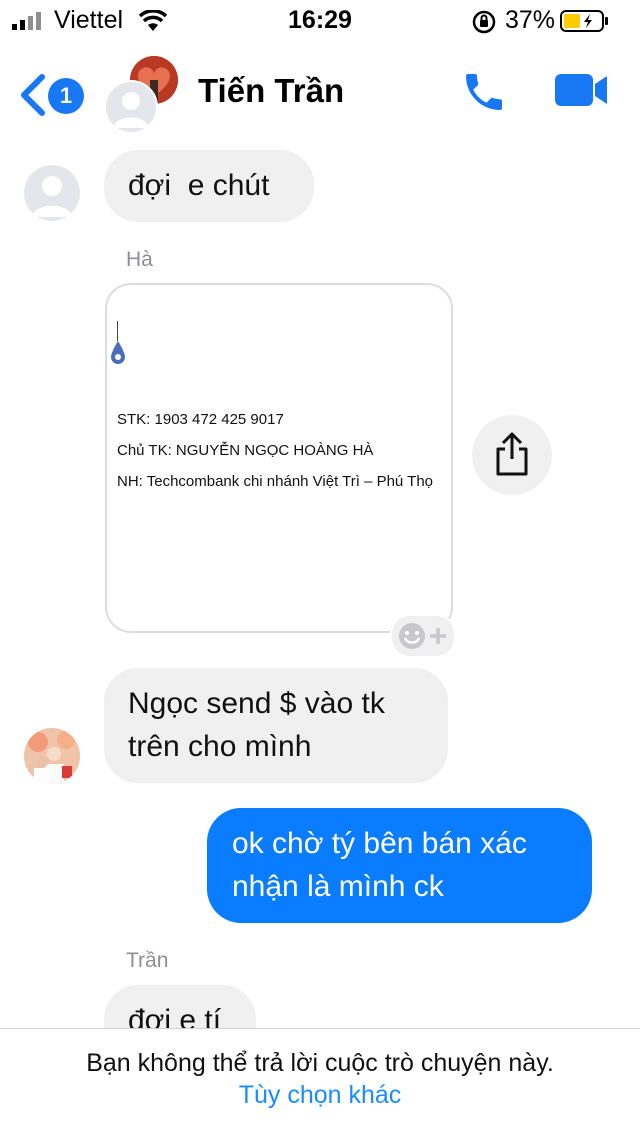 The width and height of the screenshot is (640, 1137). What do you see at coordinates (245, 450) in the screenshot?
I see `account-holder: Chủ TK: NGUYỄN NGỌC HOÀNG HÀ` at bounding box center [245, 450].